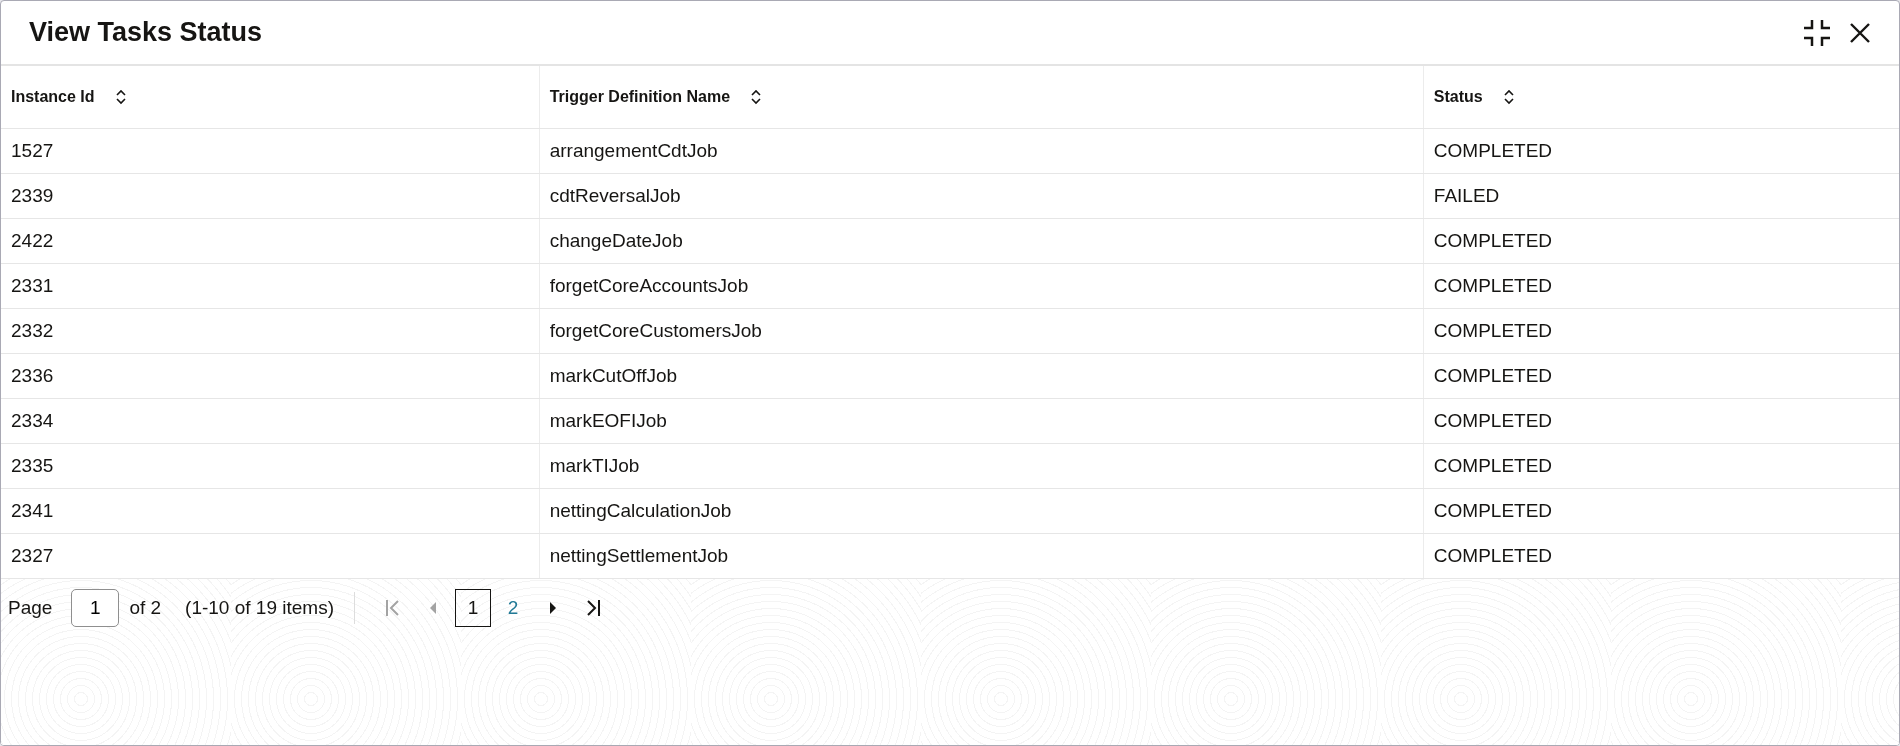 This screenshot has height=746, width=1900. I want to click on column-header: Trigger Definition Name, so click(640, 97).